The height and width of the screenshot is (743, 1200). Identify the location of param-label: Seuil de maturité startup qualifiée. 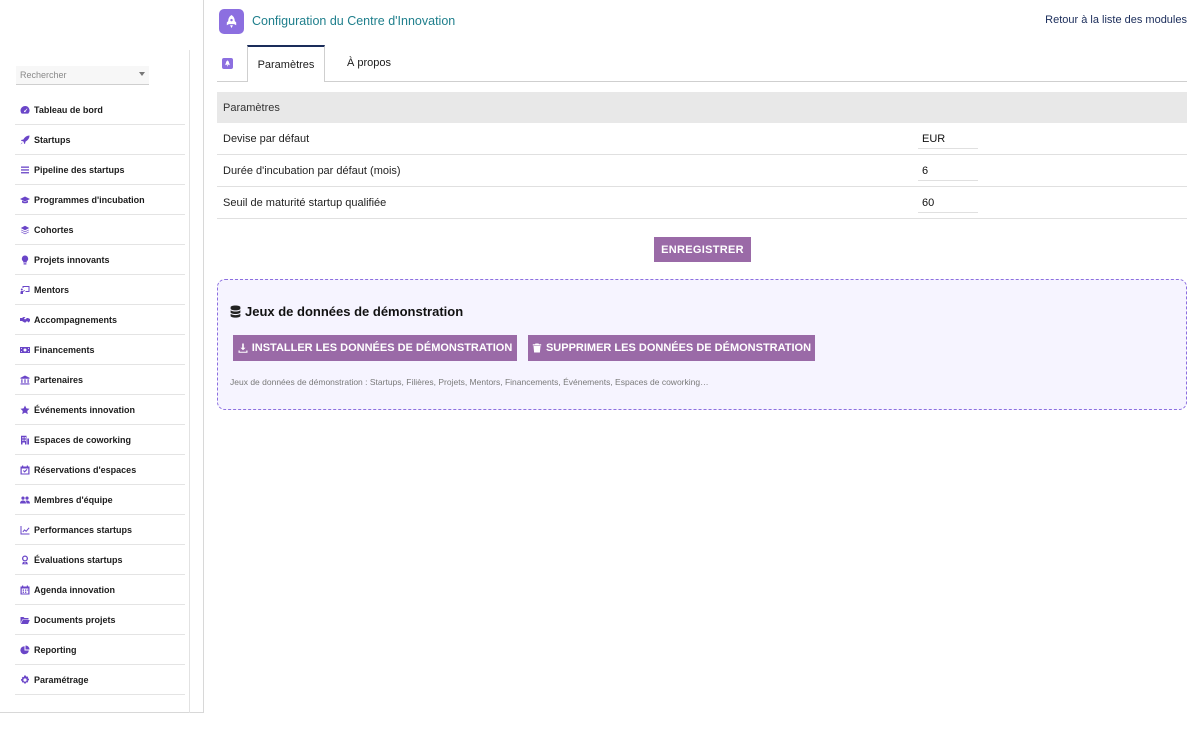
(305, 202).